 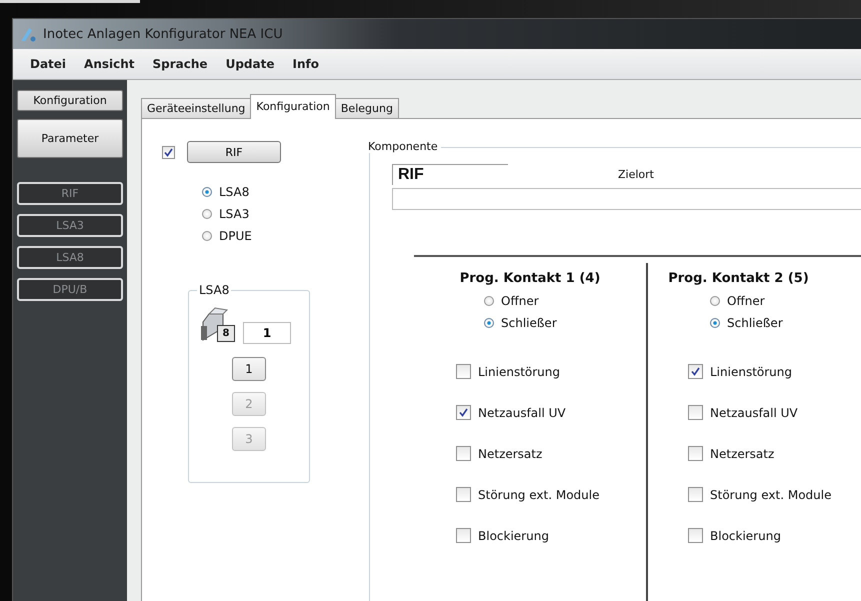 I want to click on sidebar-item: RIF, so click(x=70, y=193).